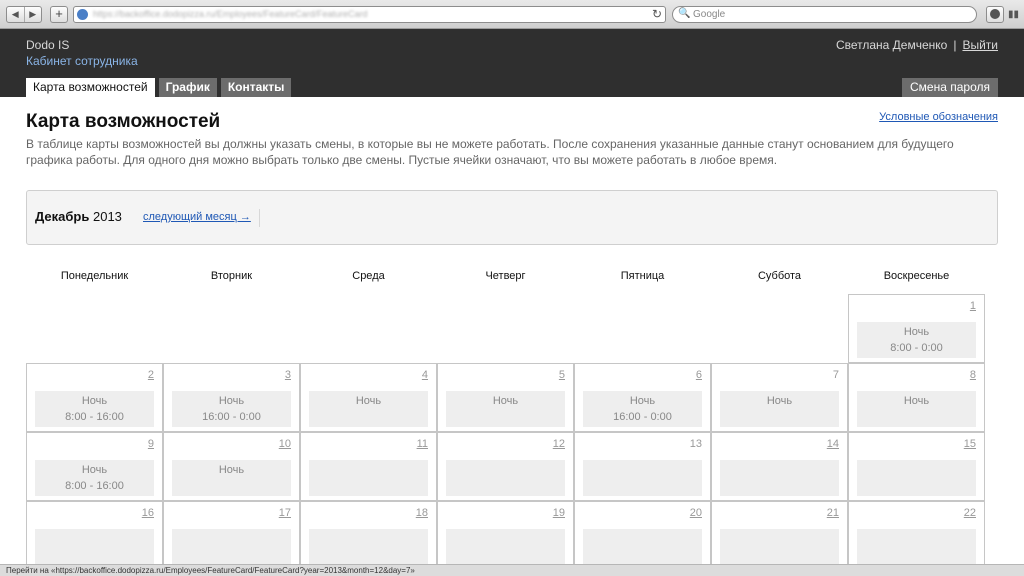 The height and width of the screenshot is (576, 1024). I want to click on day-number-link: 22, so click(970, 513).